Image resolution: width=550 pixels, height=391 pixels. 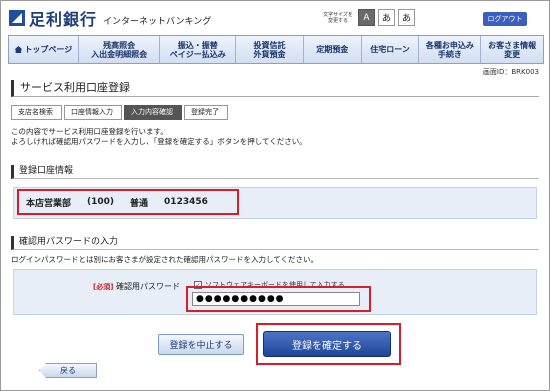 What do you see at coordinates (333, 49) in the screenshot?
I see `nav-item-time-deposit: 定期預金` at bounding box center [333, 49].